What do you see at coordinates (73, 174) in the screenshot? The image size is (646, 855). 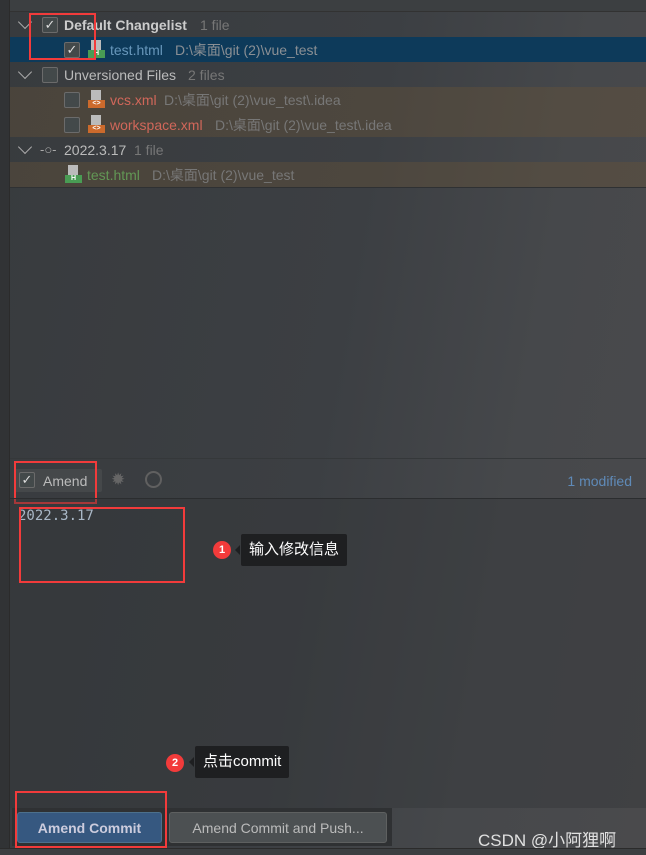 I see `html-file-icon: H` at bounding box center [73, 174].